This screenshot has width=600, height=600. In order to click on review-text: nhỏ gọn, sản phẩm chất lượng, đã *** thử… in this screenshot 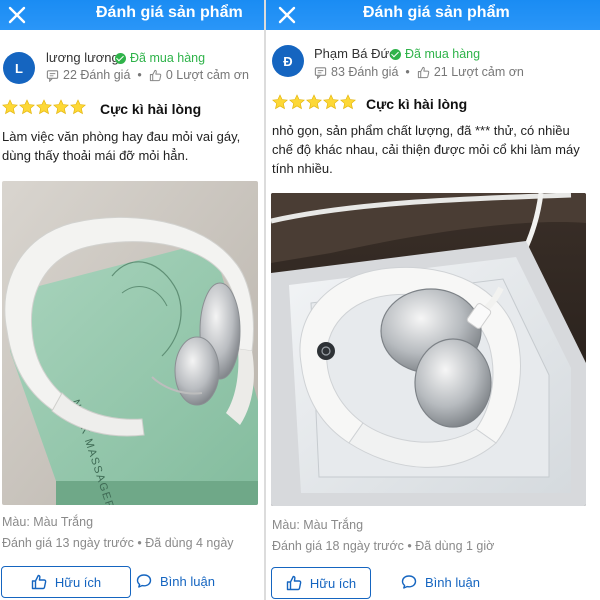, I will do `click(426, 149)`.